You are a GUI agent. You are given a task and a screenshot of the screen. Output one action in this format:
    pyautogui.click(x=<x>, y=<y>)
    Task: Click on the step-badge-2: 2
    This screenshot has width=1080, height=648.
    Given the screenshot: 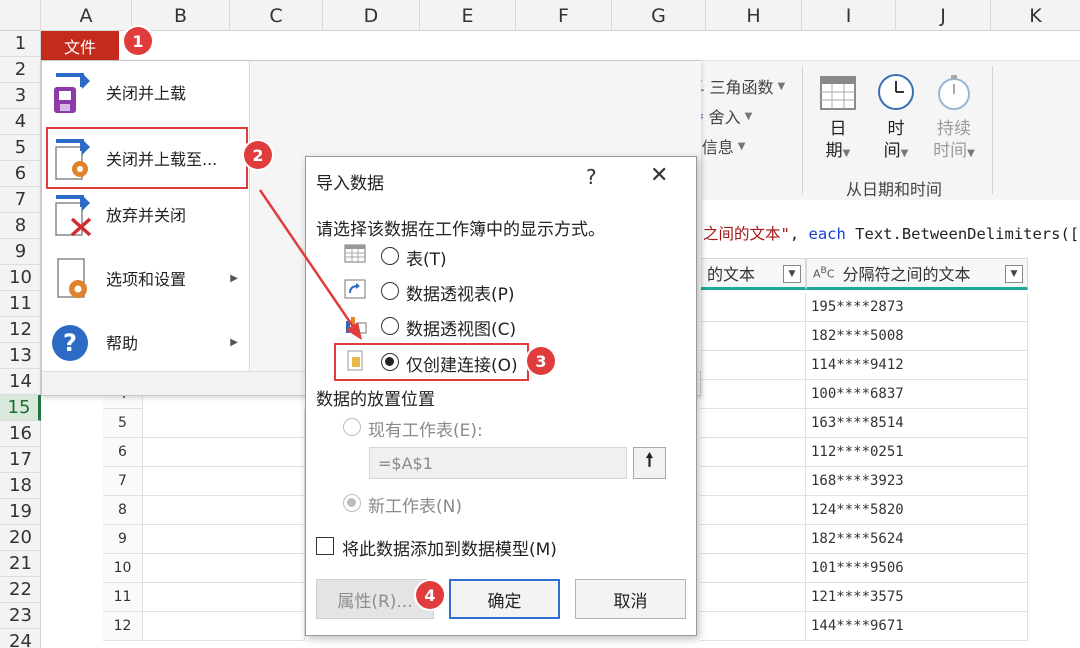 What is the action you would take?
    pyautogui.click(x=258, y=155)
    